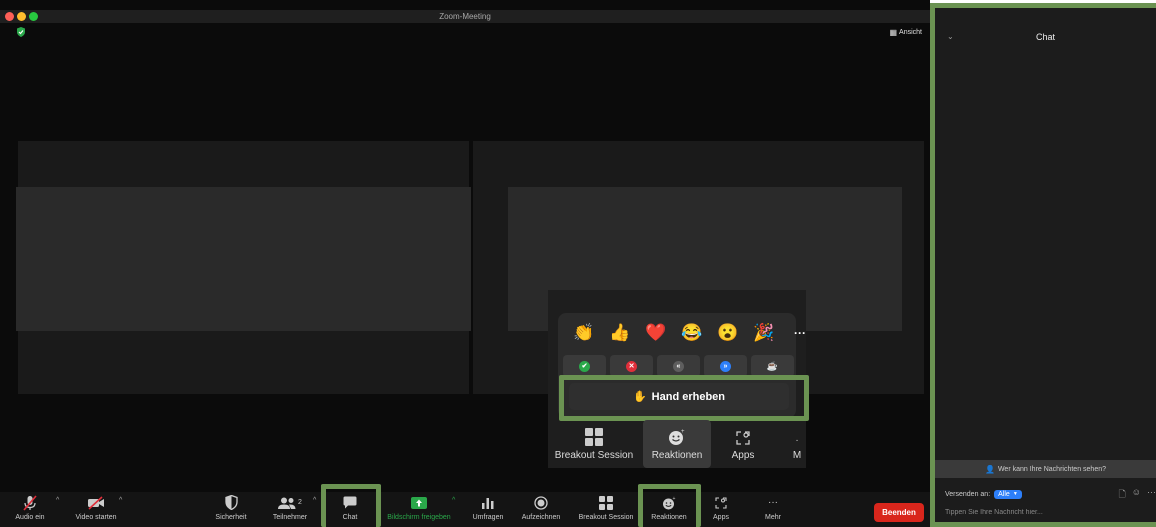 Image resolution: width=1156 pixels, height=527 pixels. I want to click on participants-count: 2, so click(300, 502).